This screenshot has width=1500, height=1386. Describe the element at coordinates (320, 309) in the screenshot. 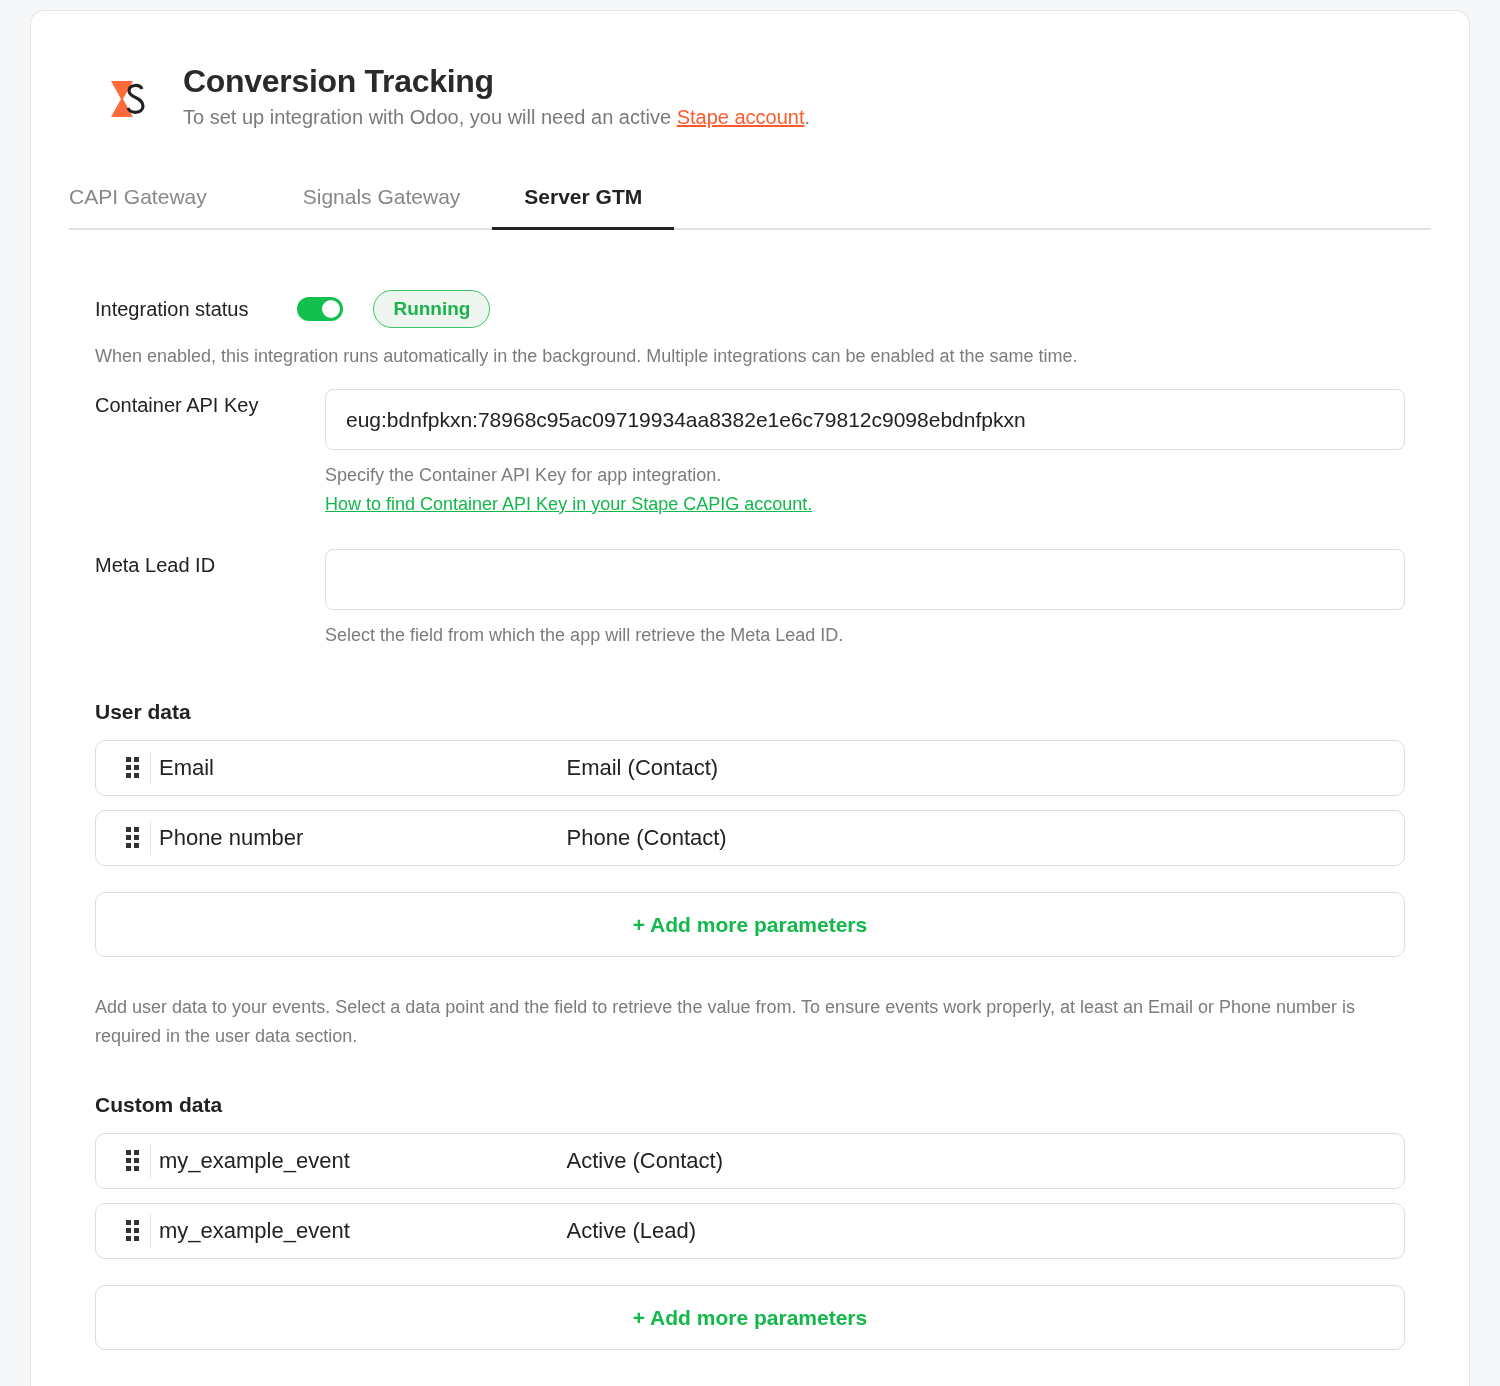

I see `status-toggle` at that location.